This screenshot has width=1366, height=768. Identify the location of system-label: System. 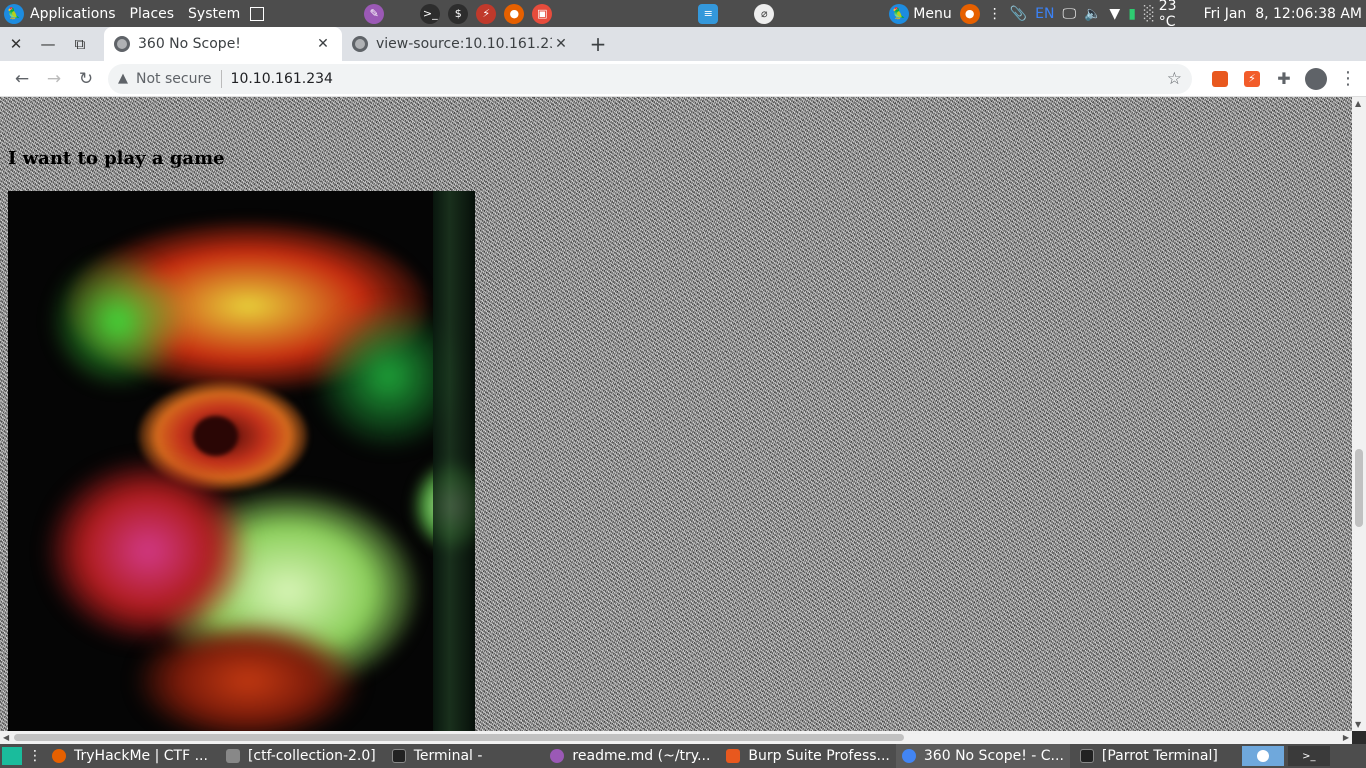
(214, 13).